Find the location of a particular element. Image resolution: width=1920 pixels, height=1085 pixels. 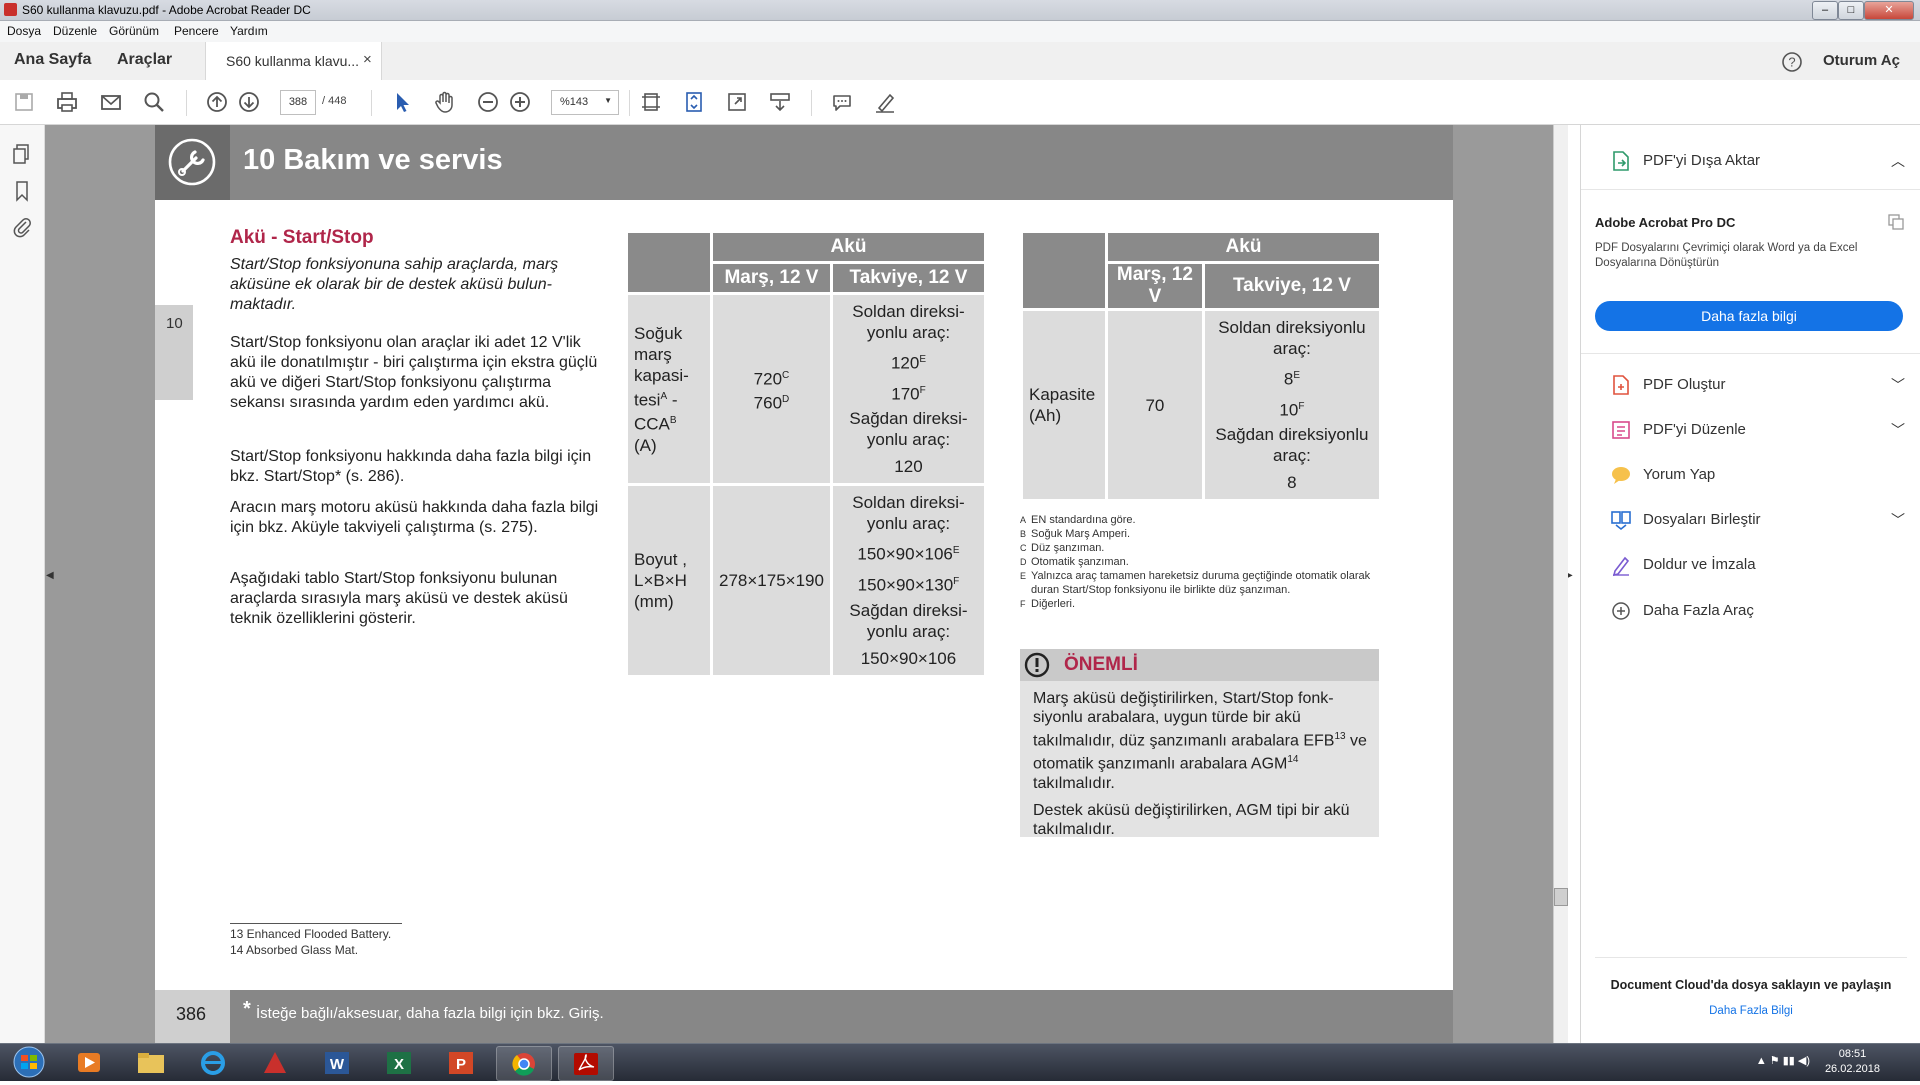

close-window-button: ✕ is located at coordinates (1889, 10).